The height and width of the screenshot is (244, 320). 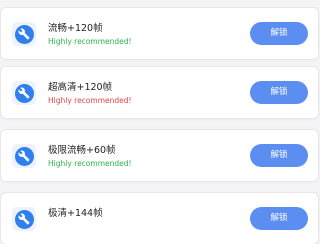 What do you see at coordinates (75, 213) in the screenshot?
I see `option-title: 极清+144帧` at bounding box center [75, 213].